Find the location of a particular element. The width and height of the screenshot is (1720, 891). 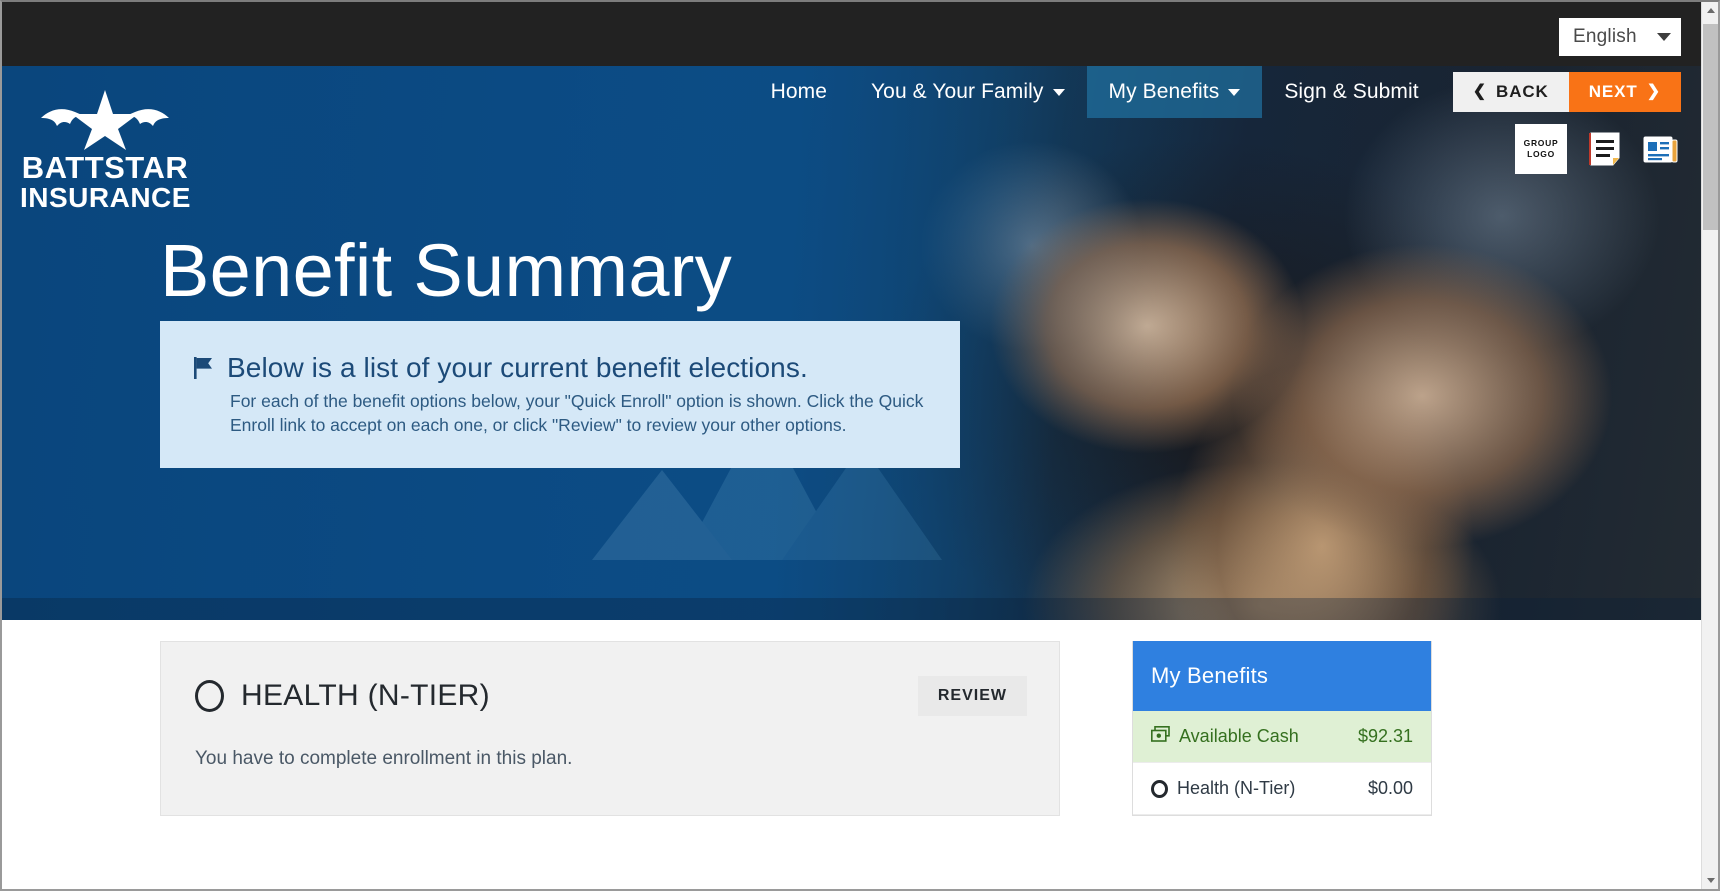

sidebar-title: My Benefits is located at coordinates (1282, 676).